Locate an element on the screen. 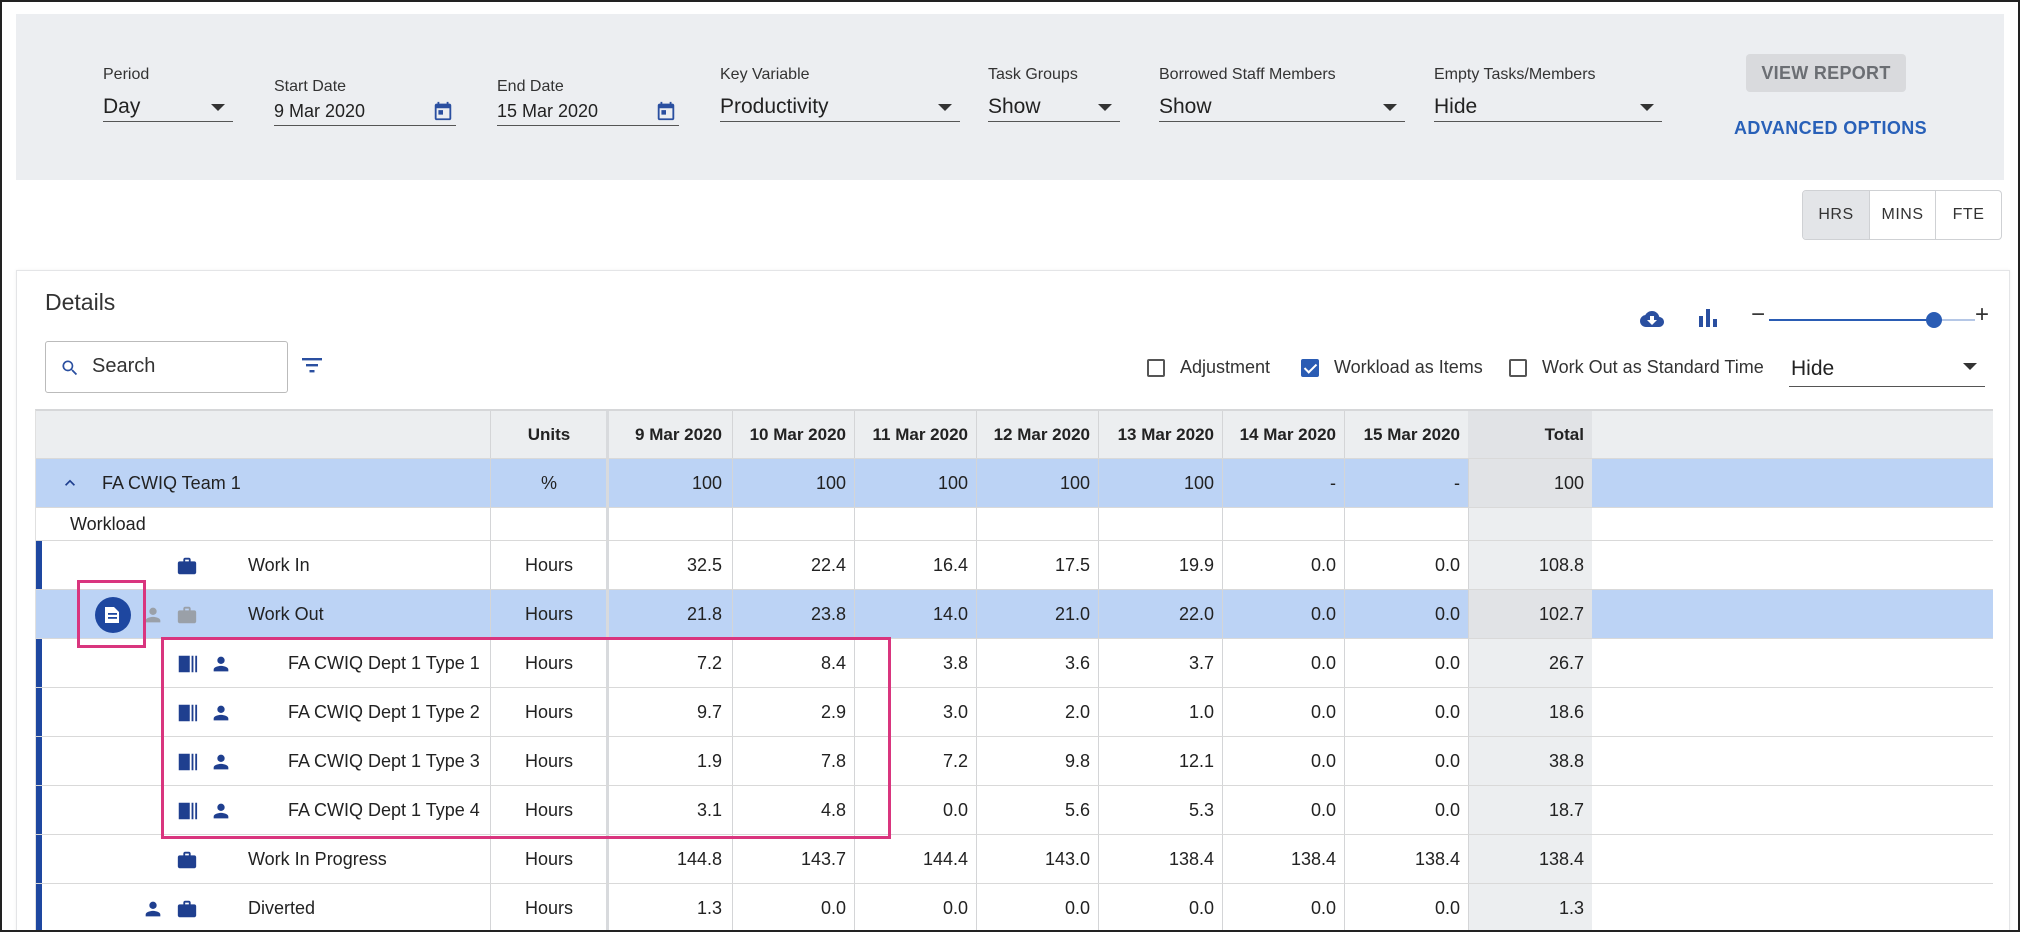  key-variable-value: Productivity is located at coordinates (840, 108).